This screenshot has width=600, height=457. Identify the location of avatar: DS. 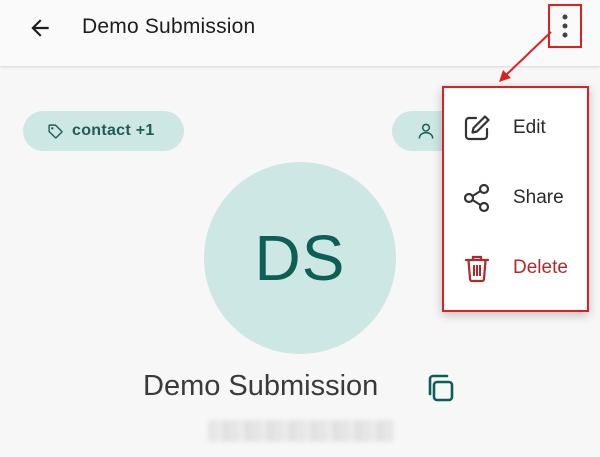
(300, 258).